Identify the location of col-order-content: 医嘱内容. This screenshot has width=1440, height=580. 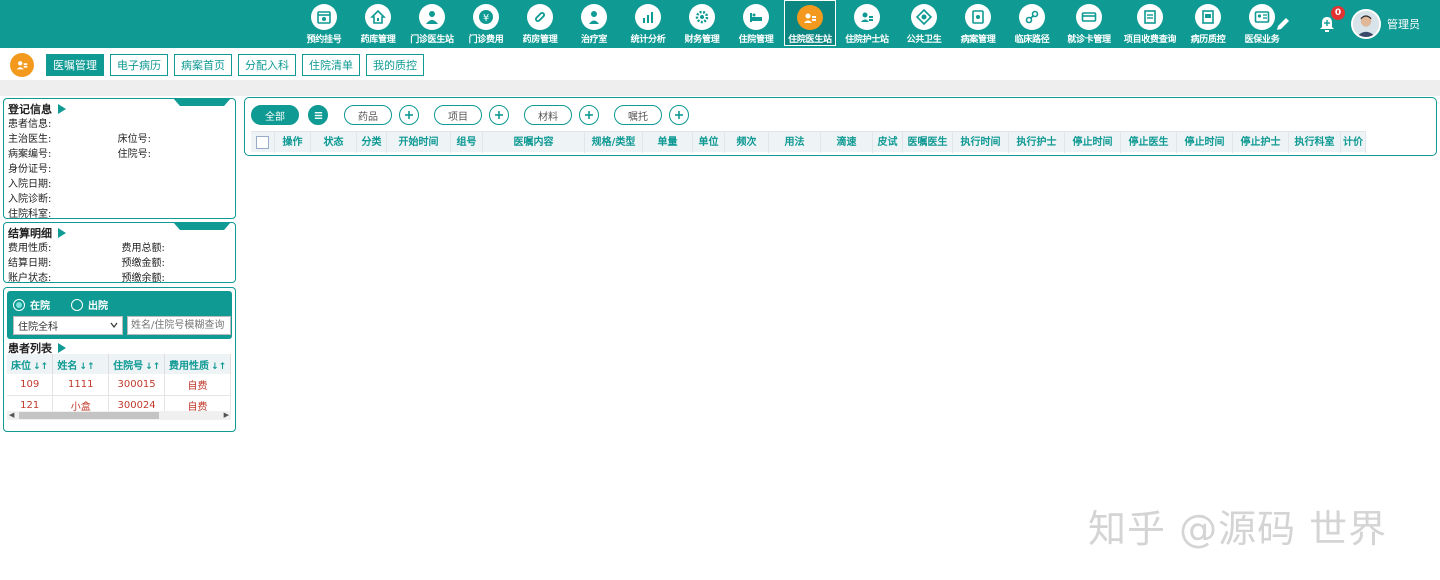
(534, 142).